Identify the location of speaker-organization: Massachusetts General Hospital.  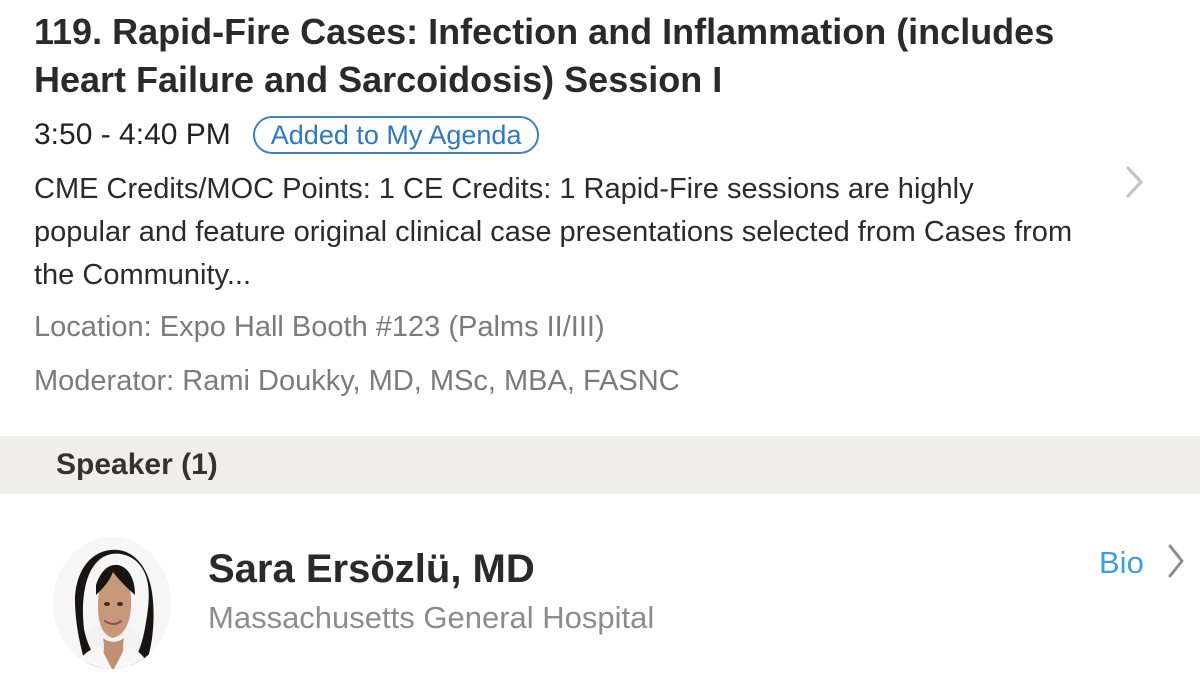
(431, 617).